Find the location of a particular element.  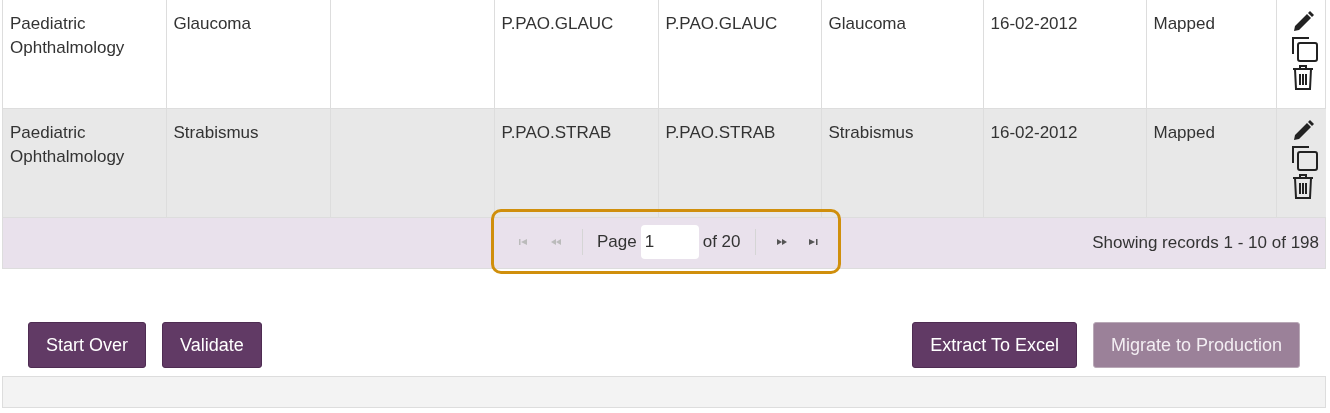

page-label: Page is located at coordinates (617, 241).